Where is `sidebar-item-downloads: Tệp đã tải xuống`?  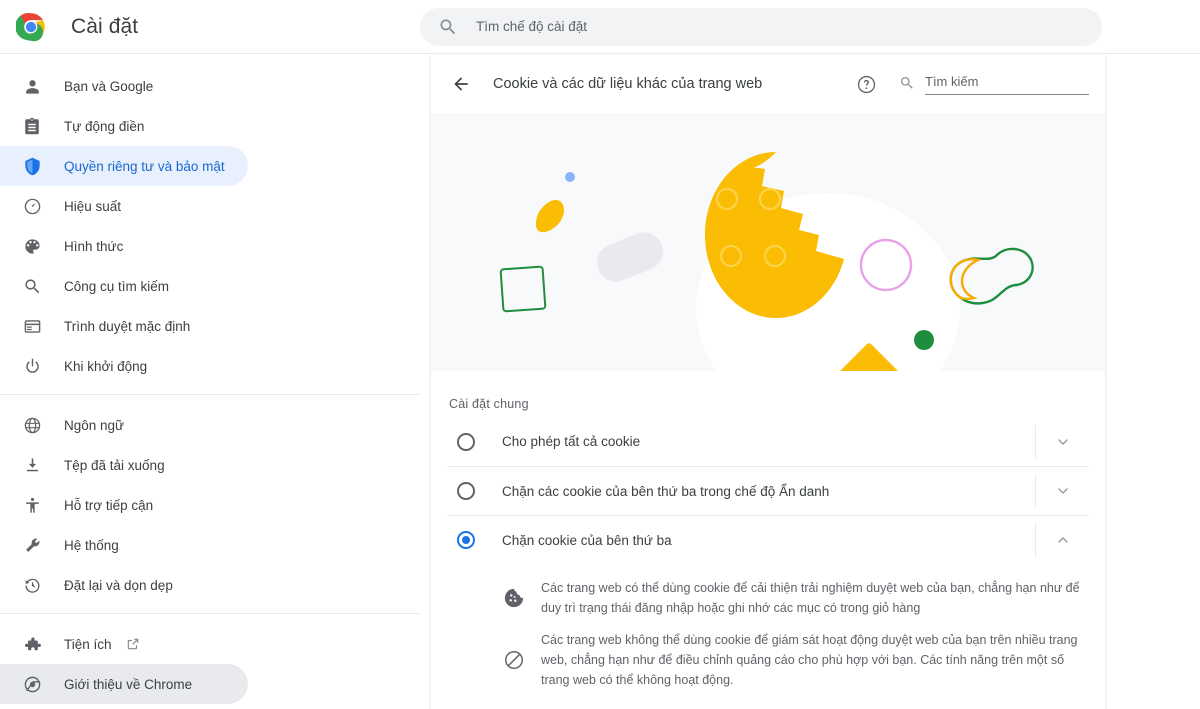
sidebar-item-downloads: Tệp đã tải xuống is located at coordinates (124, 465).